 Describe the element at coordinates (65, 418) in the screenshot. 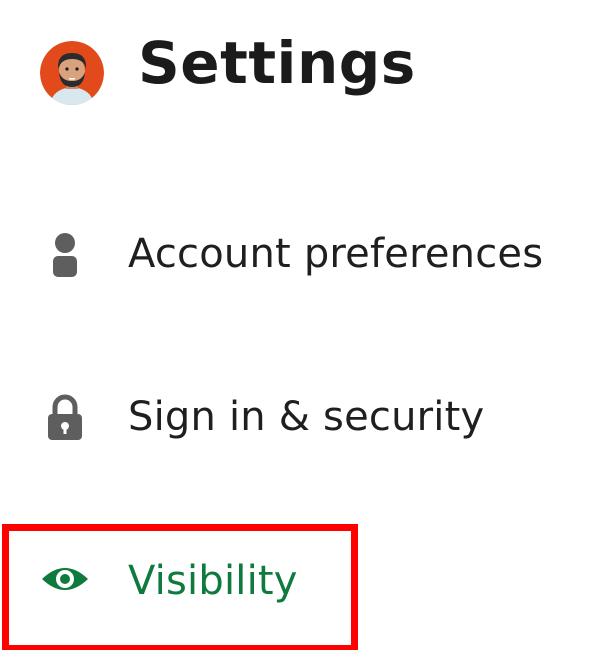

I see `lock-icon` at that location.